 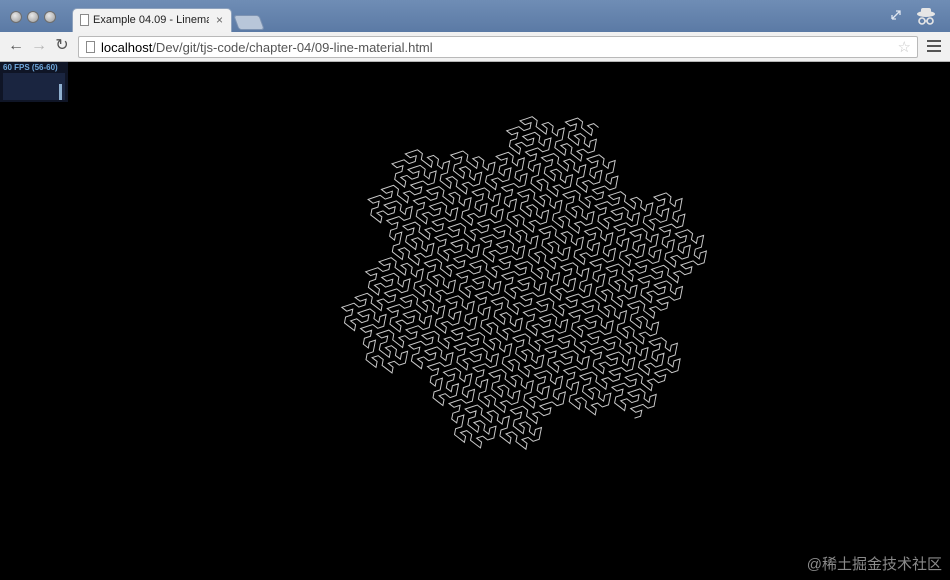 What do you see at coordinates (926, 16) in the screenshot?
I see `incognito-icon` at bounding box center [926, 16].